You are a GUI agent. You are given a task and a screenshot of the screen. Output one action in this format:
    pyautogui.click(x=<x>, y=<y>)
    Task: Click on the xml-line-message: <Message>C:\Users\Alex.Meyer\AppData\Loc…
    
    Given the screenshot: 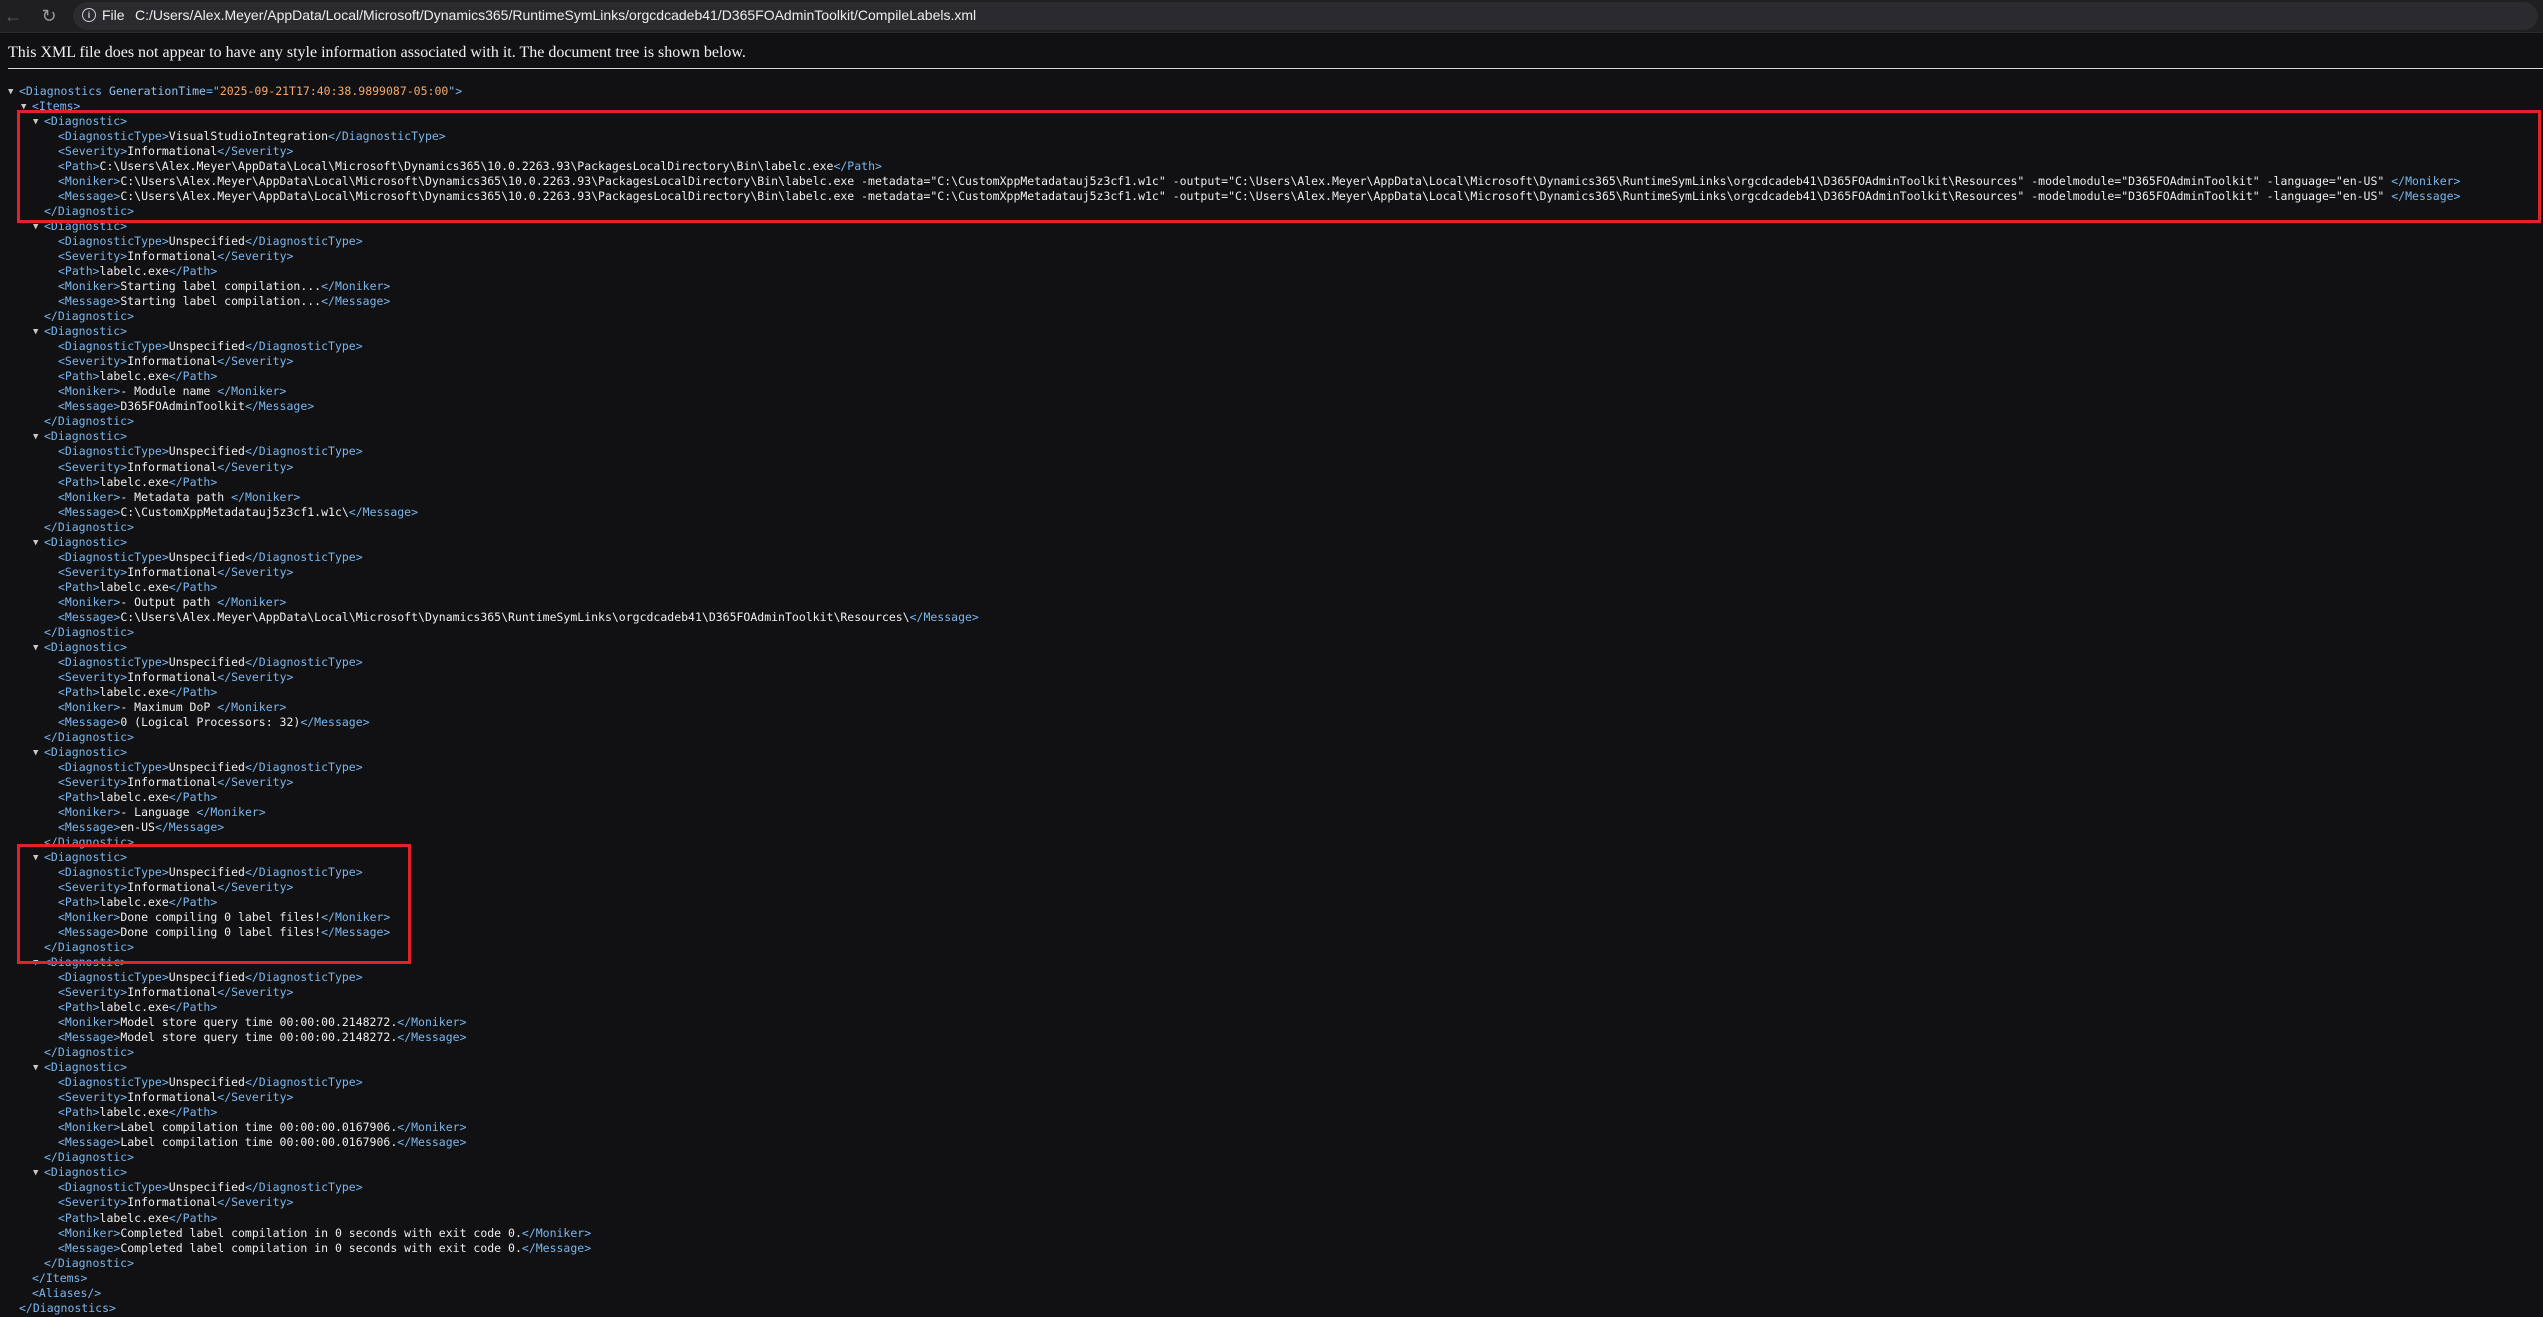 What is the action you would take?
    pyautogui.click(x=518, y=616)
    